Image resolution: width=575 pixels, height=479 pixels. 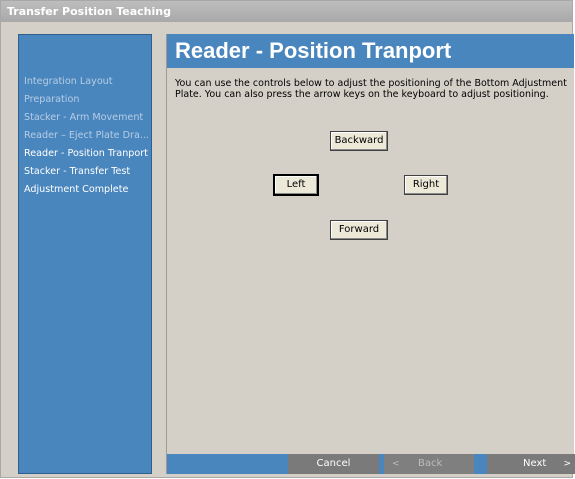 What do you see at coordinates (535, 463) in the screenshot?
I see `next-label: Next` at bounding box center [535, 463].